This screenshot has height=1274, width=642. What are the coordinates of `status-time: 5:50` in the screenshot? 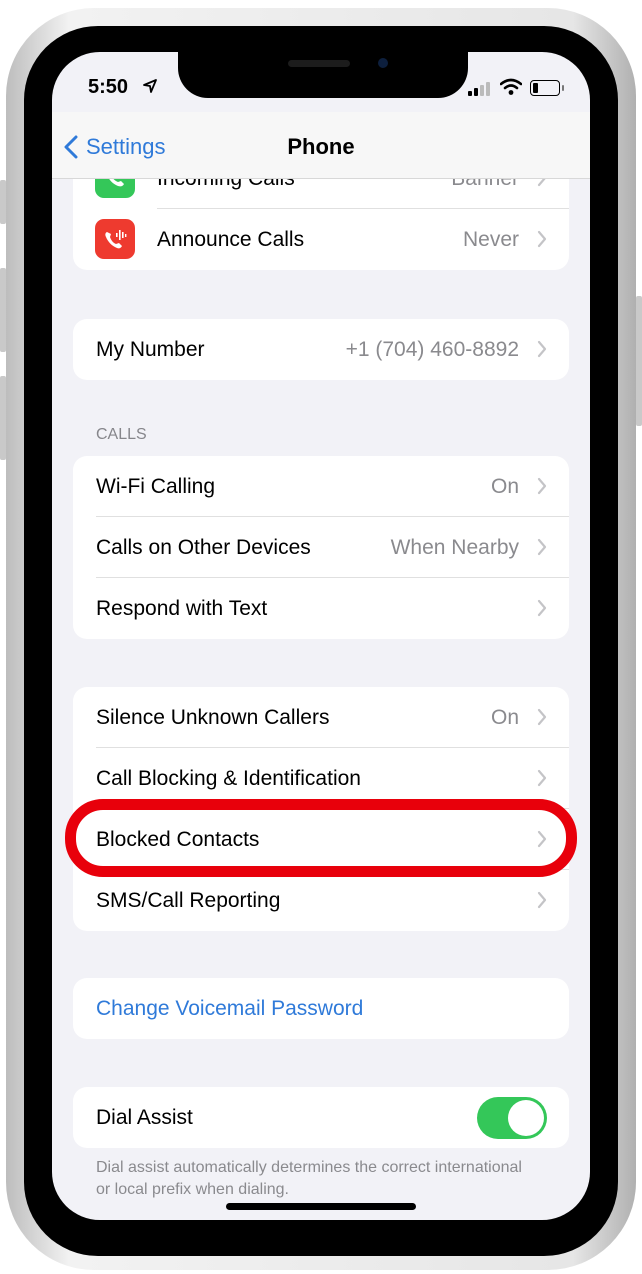 It's located at (108, 87).